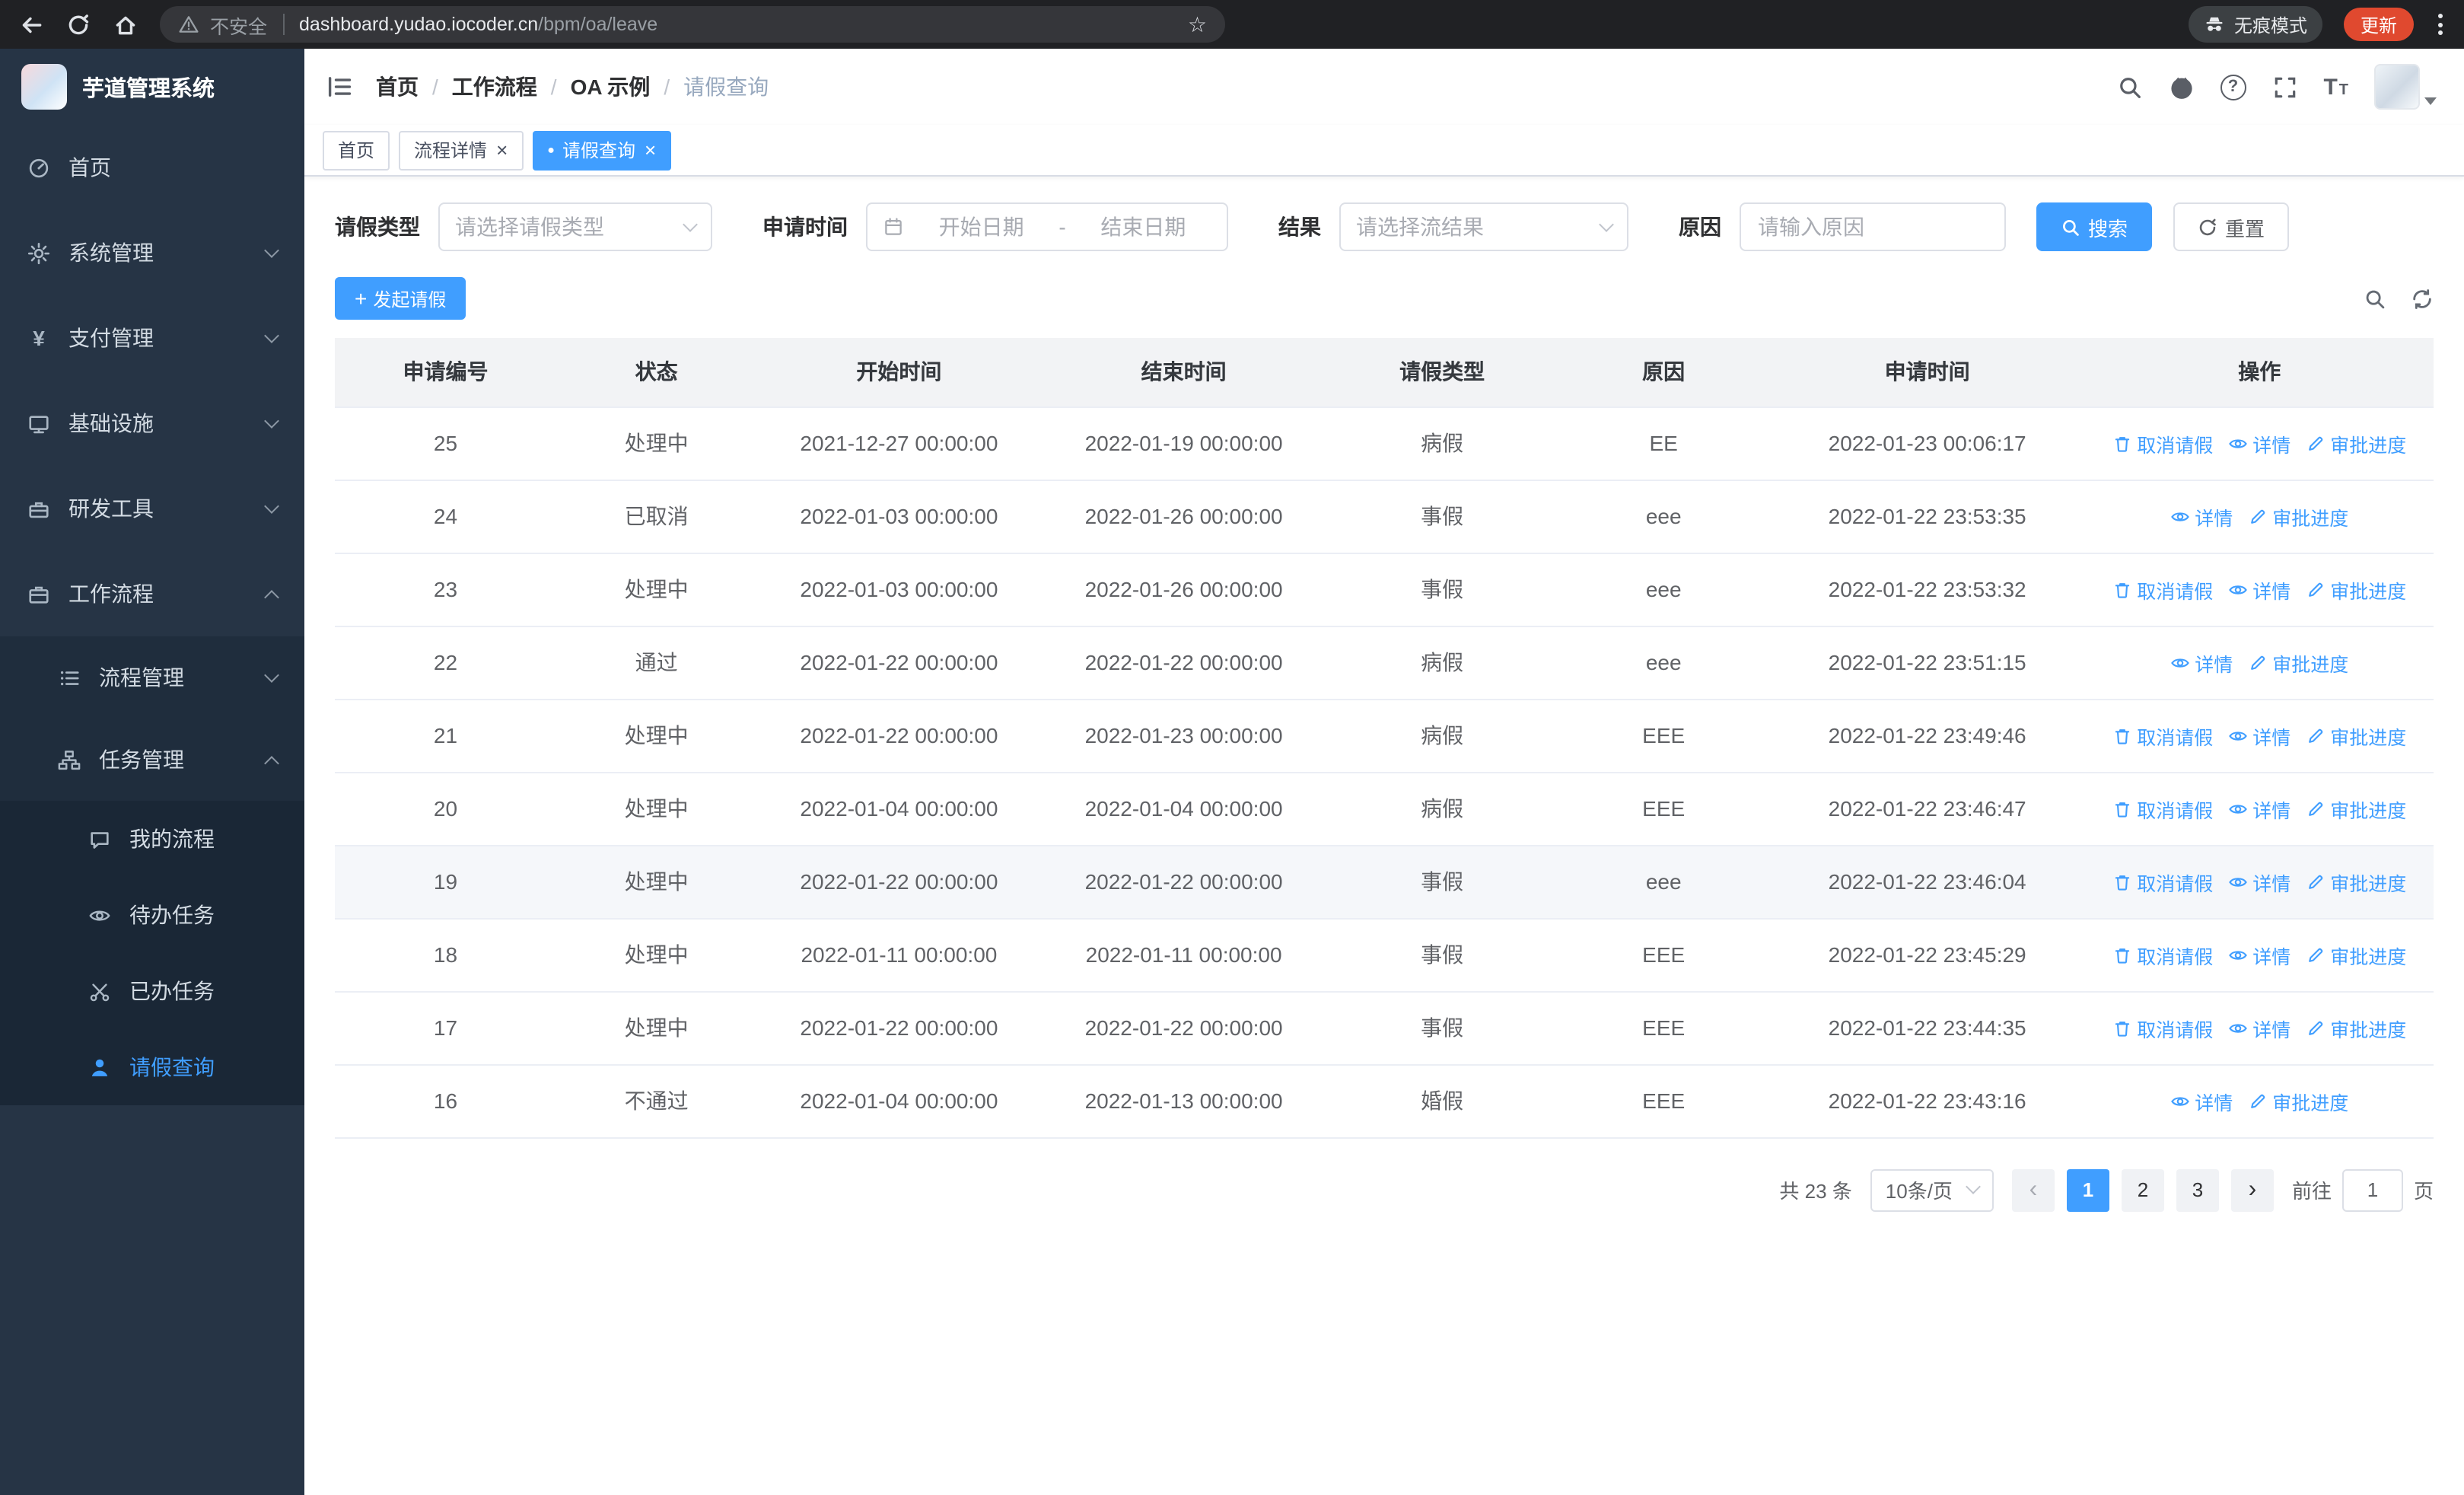  Describe the element at coordinates (78, 24) in the screenshot. I see `reload-icon` at that location.